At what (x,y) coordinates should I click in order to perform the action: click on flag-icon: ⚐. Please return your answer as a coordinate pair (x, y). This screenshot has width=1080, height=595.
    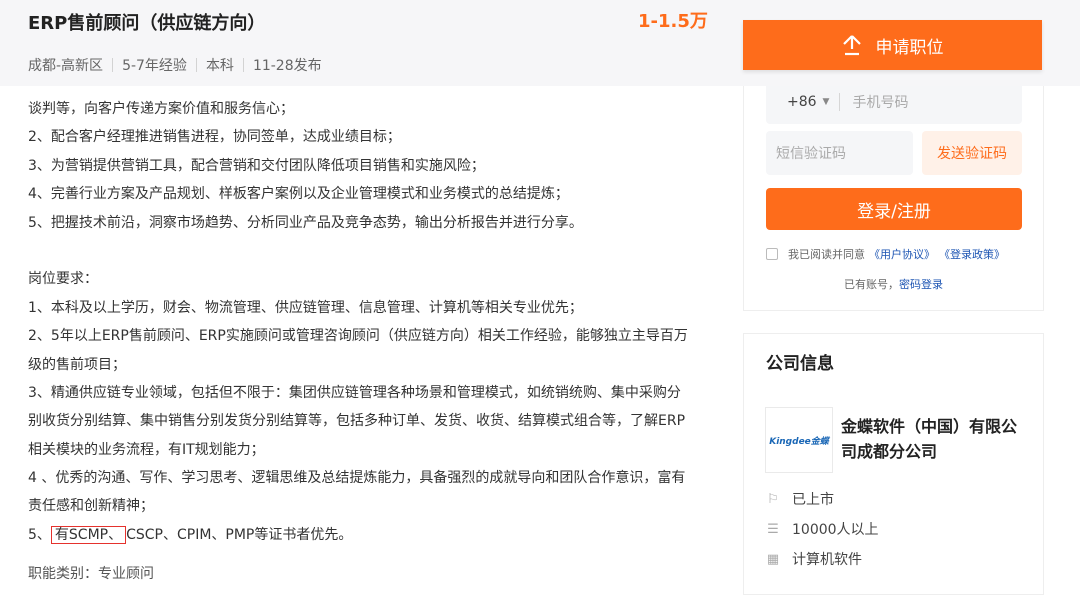
    Looking at the image, I should click on (773, 499).